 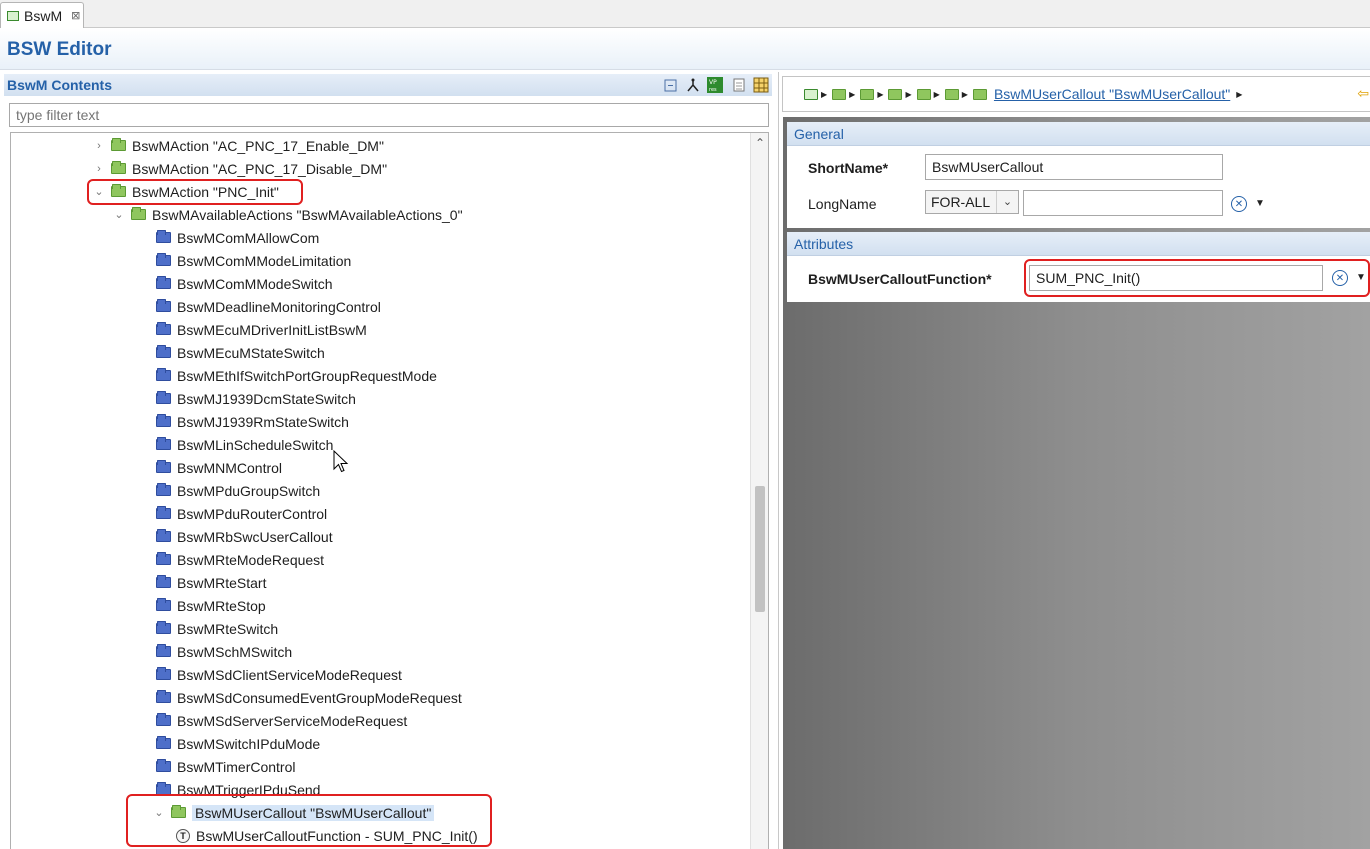 What do you see at coordinates (389, 115) in the screenshot?
I see `filter-input` at bounding box center [389, 115].